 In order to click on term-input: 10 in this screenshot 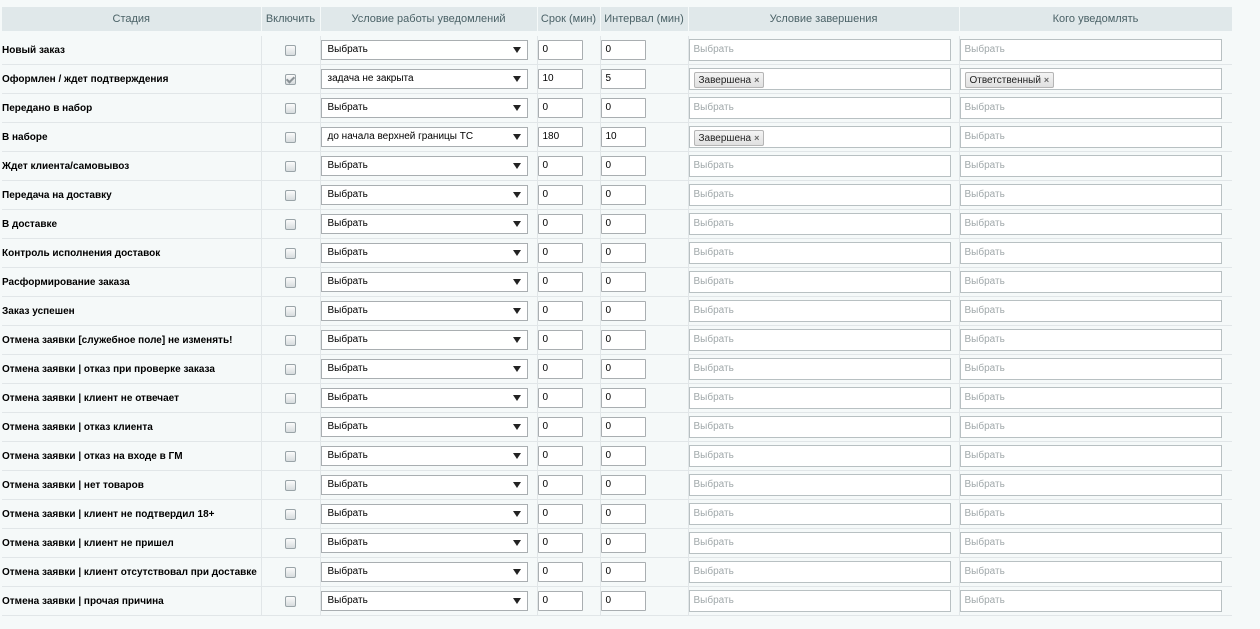, I will do `click(560, 79)`.